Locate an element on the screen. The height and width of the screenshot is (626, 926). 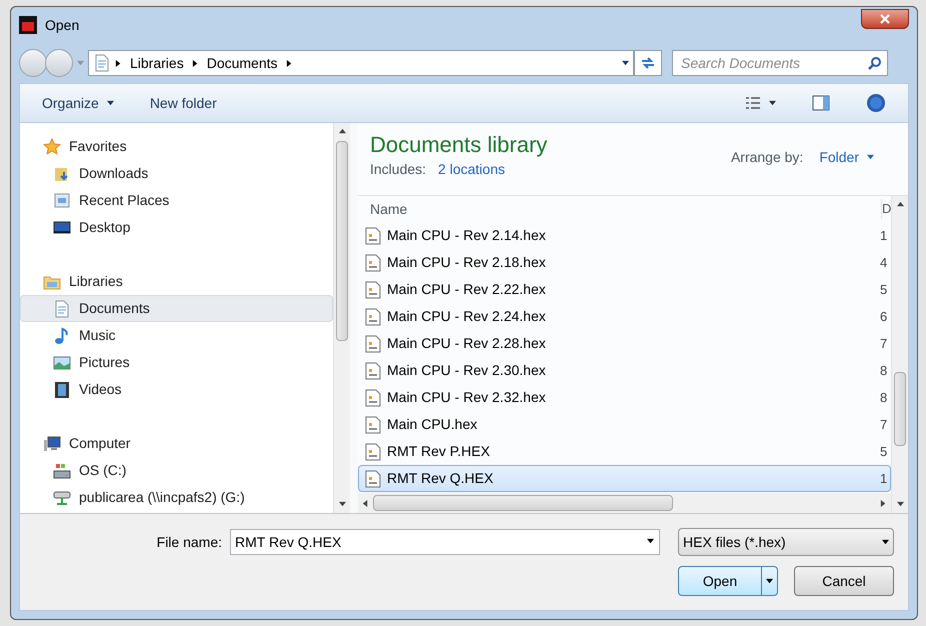
file-name: Main CPU - Rev 2.18.hex is located at coordinates (466, 262).